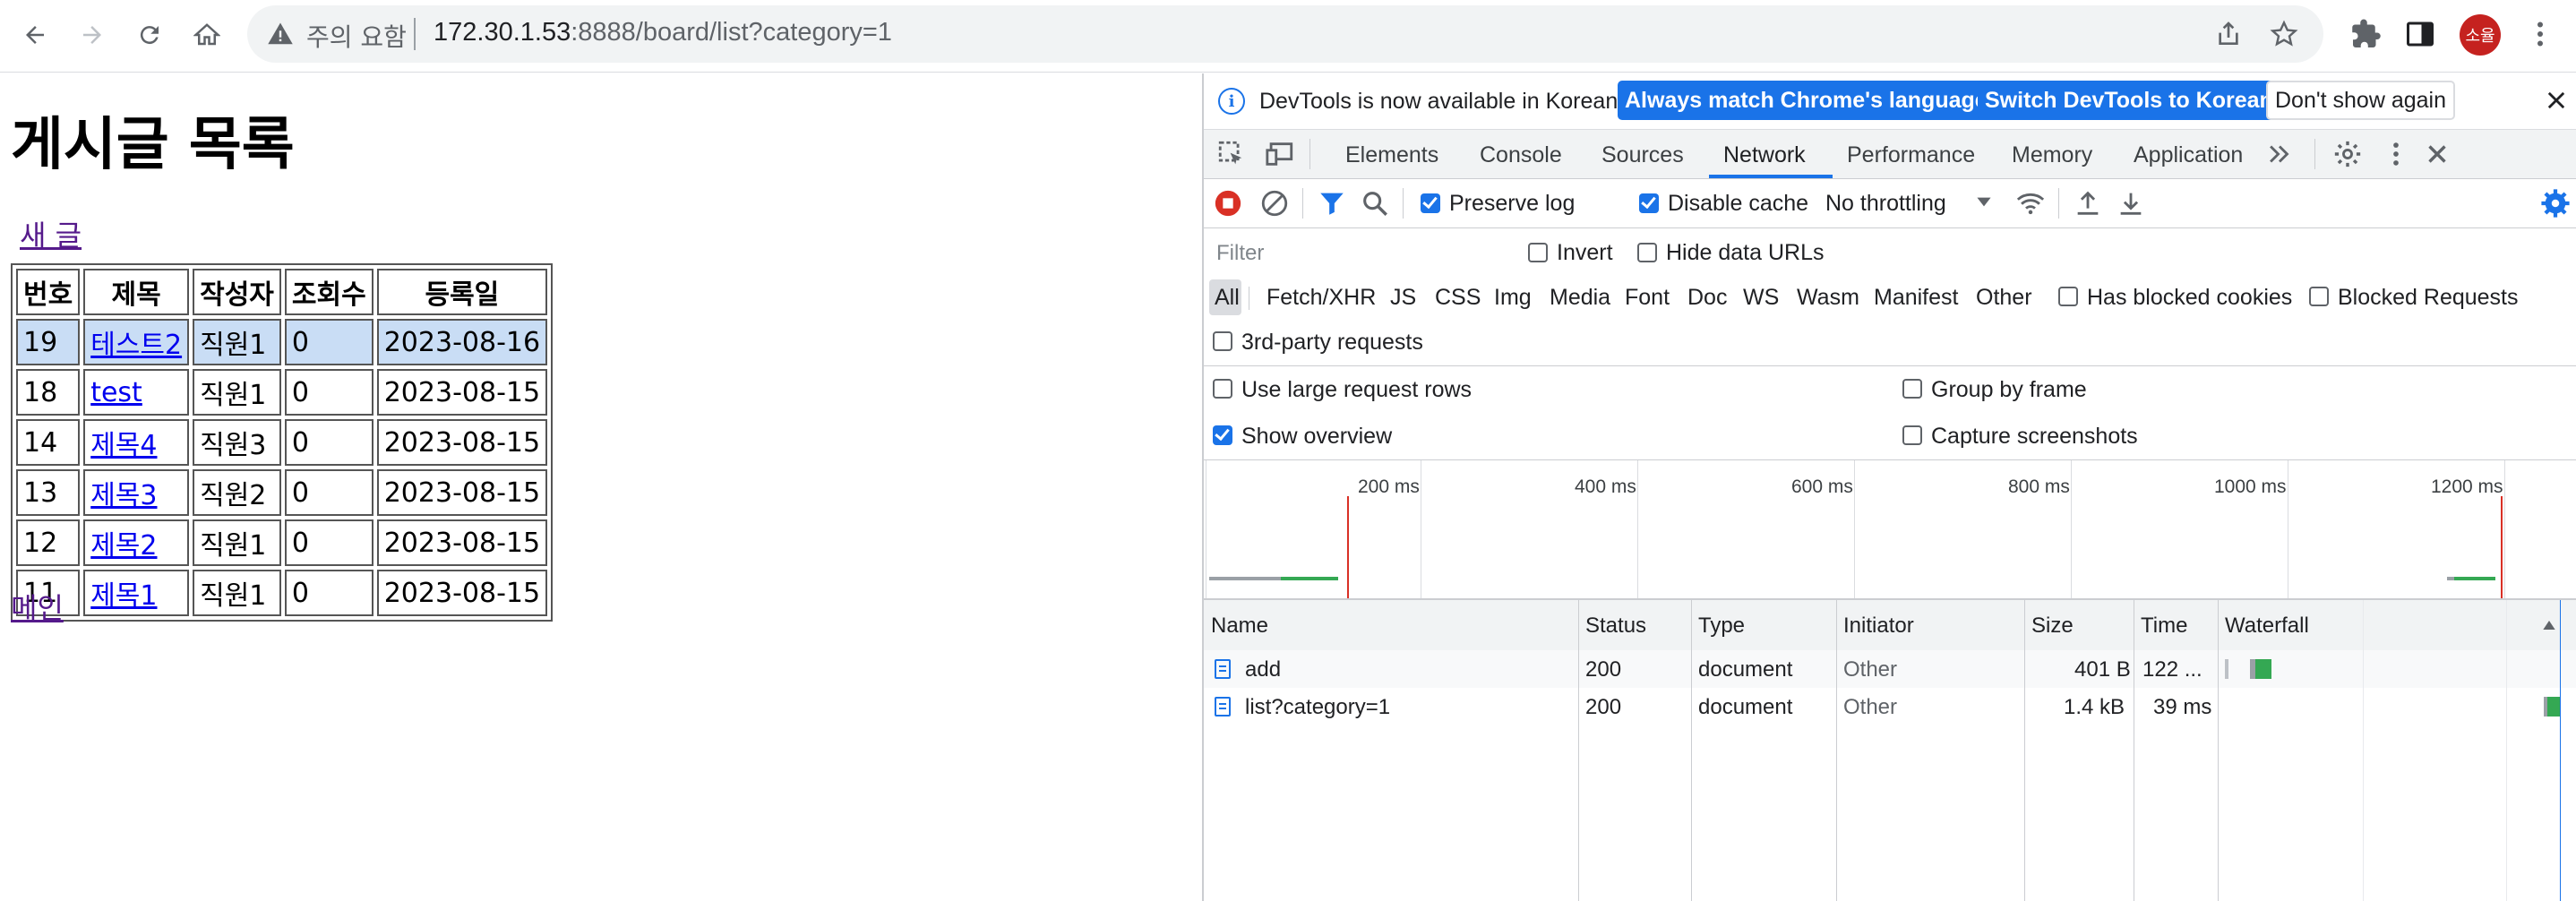 The height and width of the screenshot is (901, 2576). Describe the element at coordinates (2480, 35) in the screenshot. I see `profile-avatar: 소율` at that location.